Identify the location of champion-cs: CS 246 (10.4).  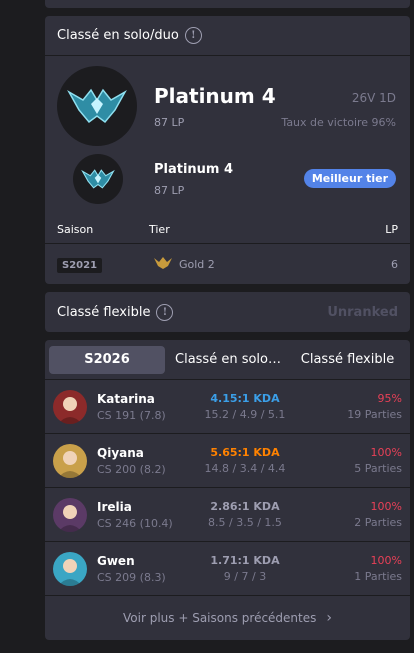
(135, 523).